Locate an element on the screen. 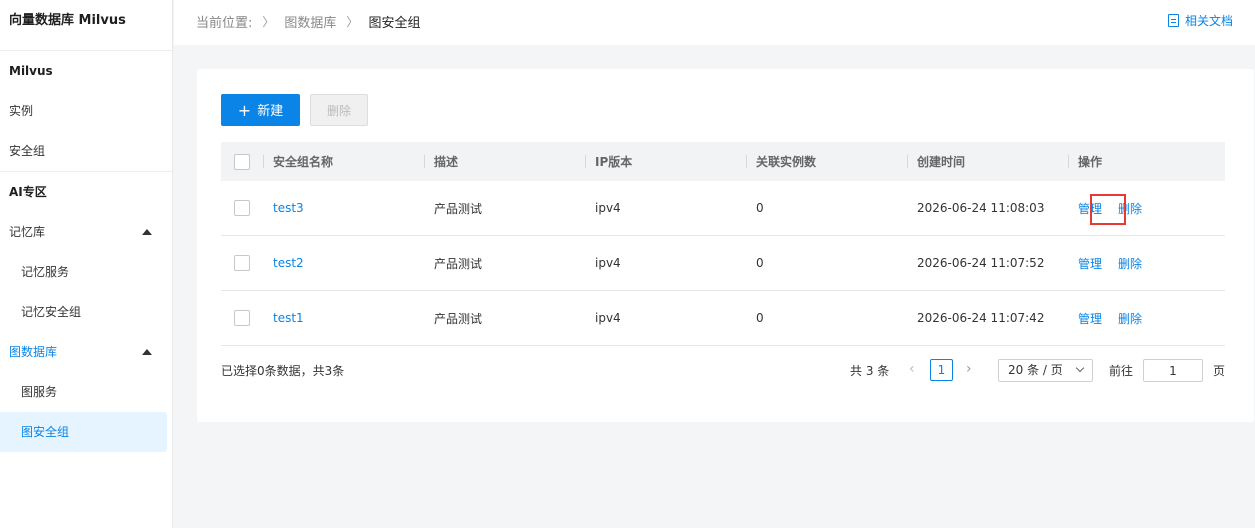 Image resolution: width=1255 pixels, height=528 pixels. chevron-right-icon: › is located at coordinates (969, 369).